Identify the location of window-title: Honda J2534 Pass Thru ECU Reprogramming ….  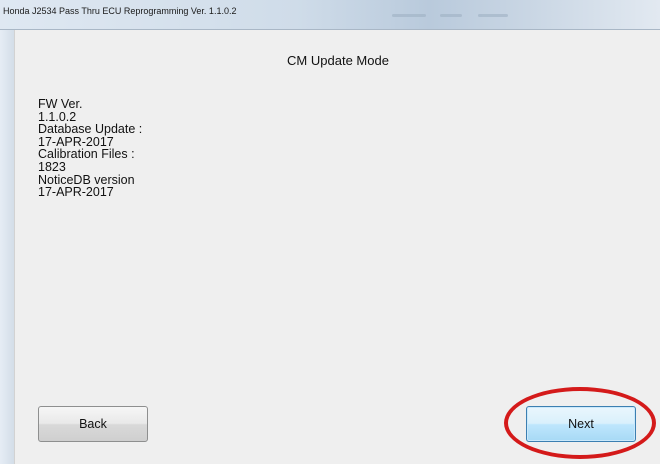
(120, 11).